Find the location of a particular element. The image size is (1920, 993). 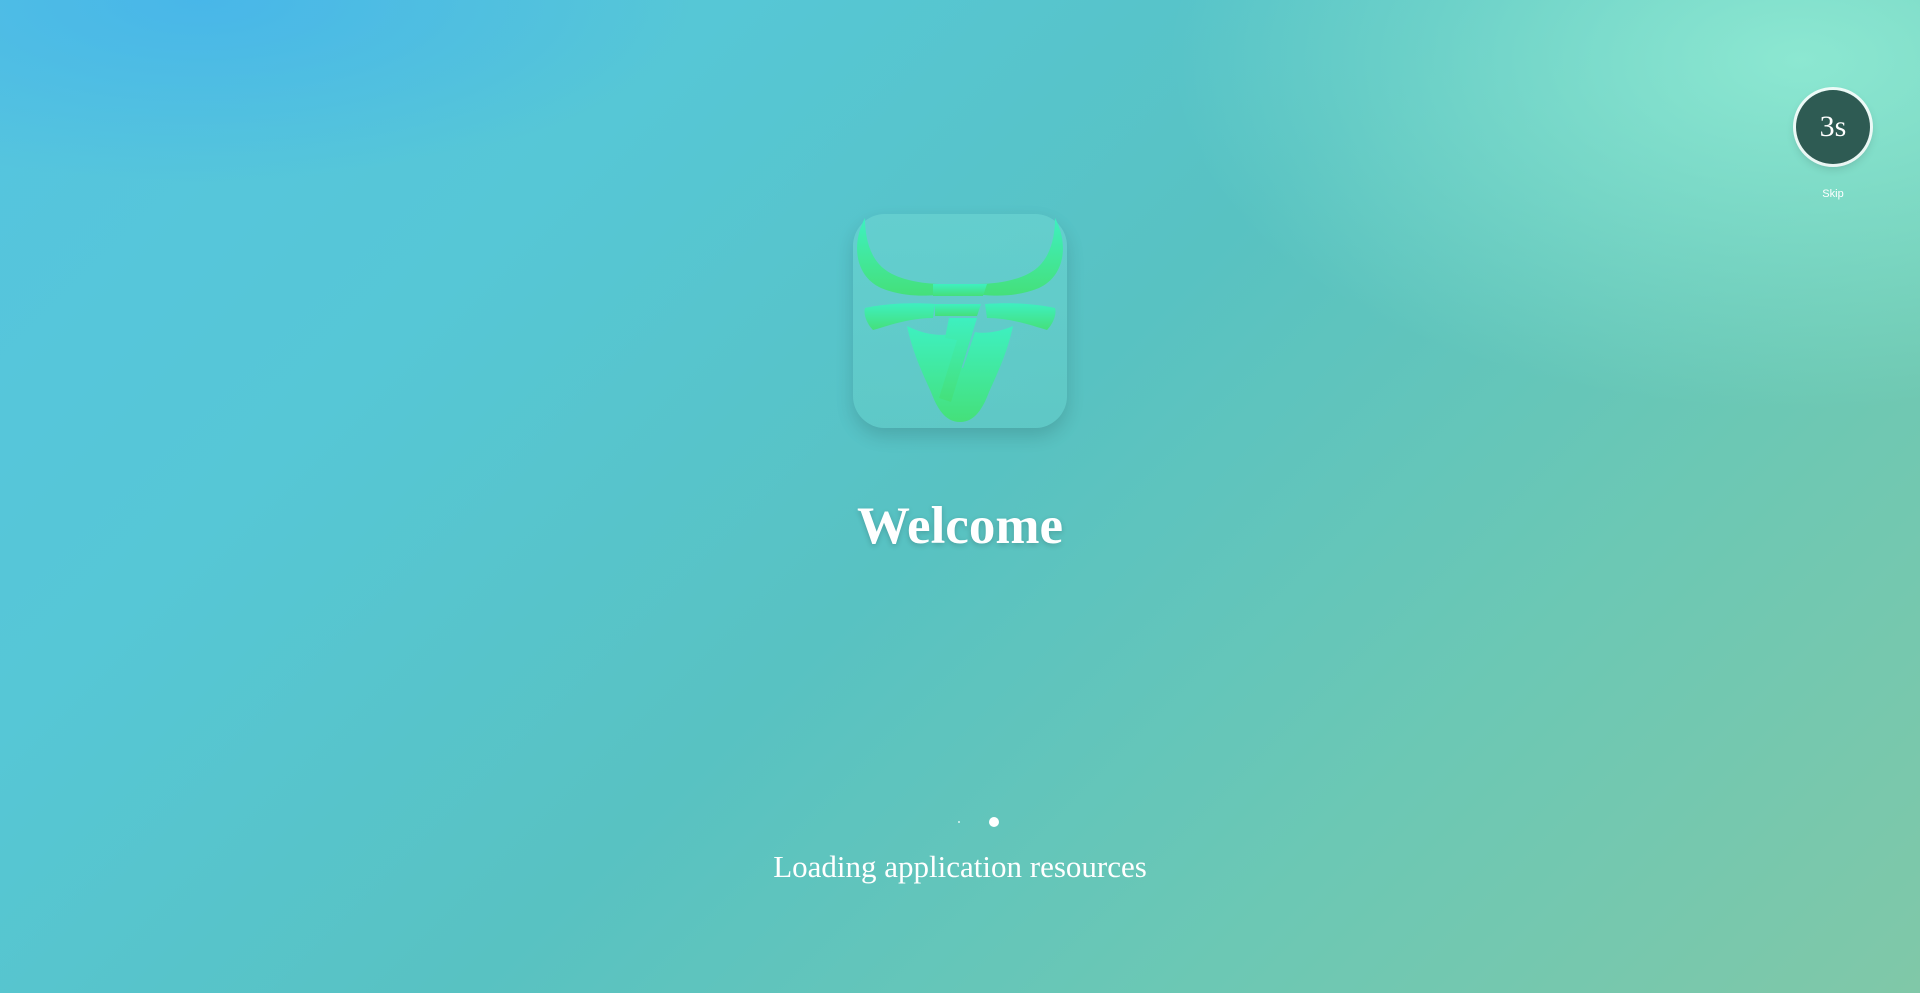

skip-button: Skip is located at coordinates (1833, 194).